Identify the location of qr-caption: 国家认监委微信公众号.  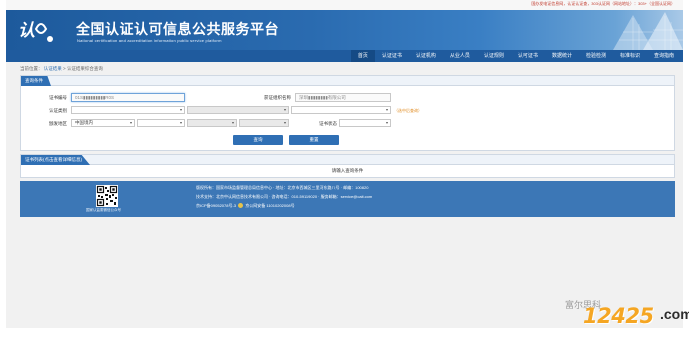
(103, 210).